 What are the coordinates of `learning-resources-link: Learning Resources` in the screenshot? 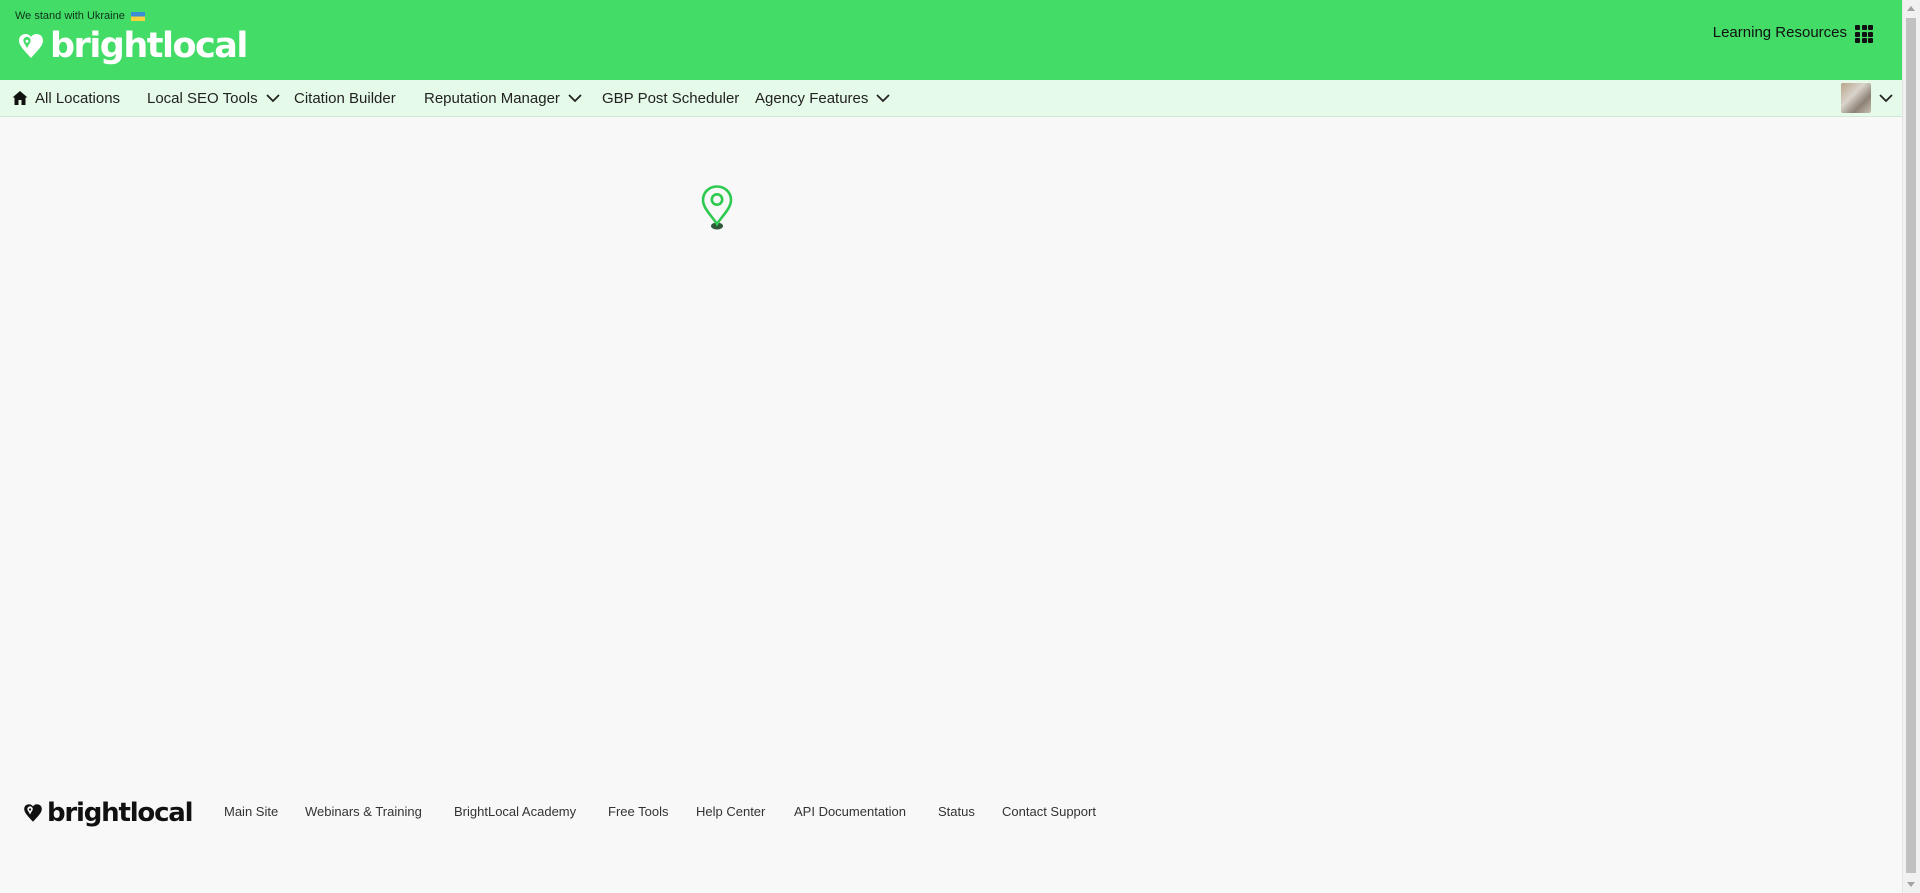 It's located at (1780, 32).